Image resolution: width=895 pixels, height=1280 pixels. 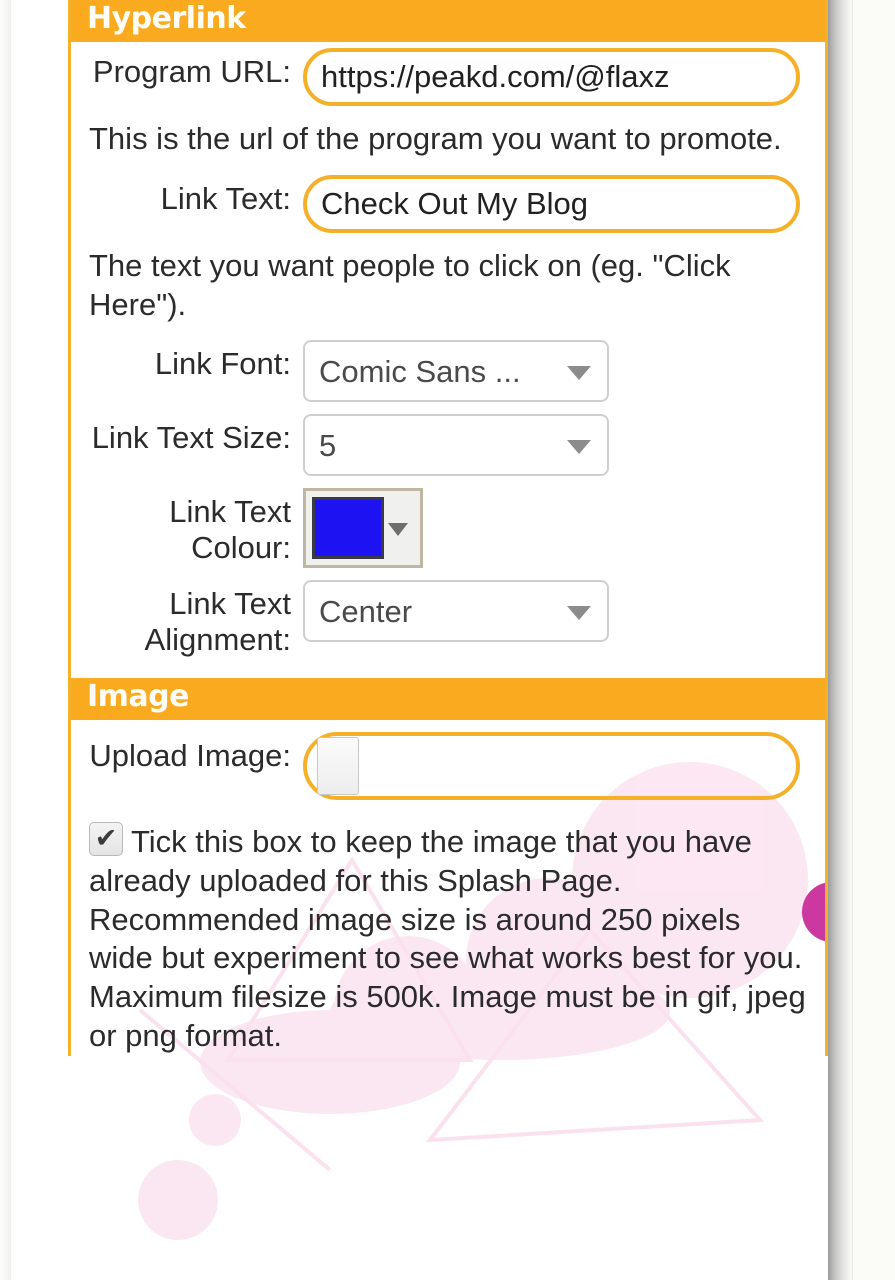 I want to click on row-program-url: Program URL:, so click(x=448, y=77).